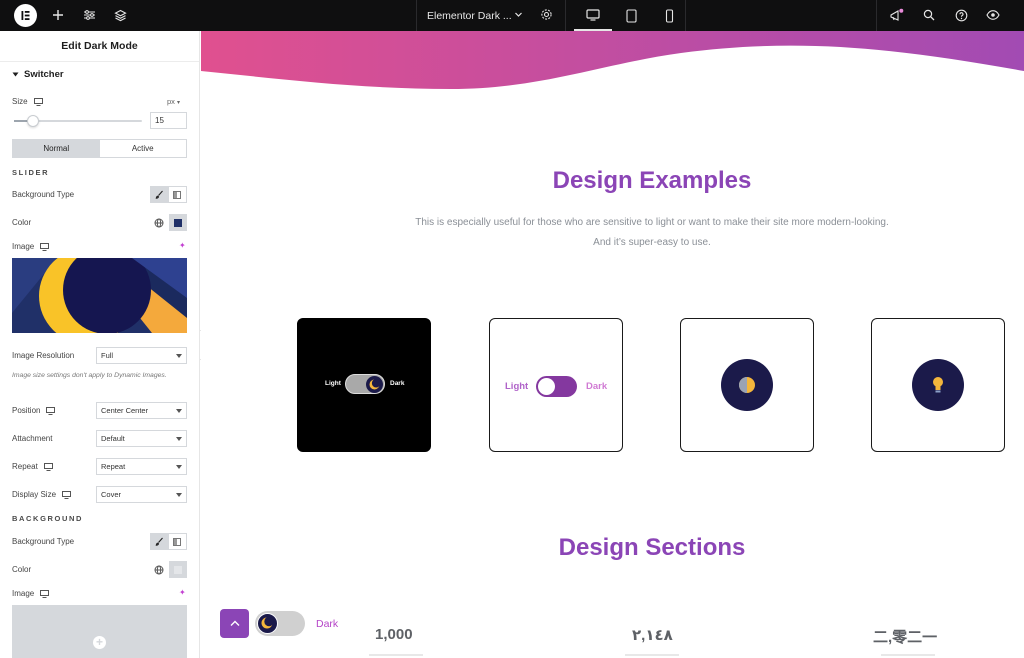 The width and height of the screenshot is (1024, 658). I want to click on example-card-half-moon, so click(747, 385).